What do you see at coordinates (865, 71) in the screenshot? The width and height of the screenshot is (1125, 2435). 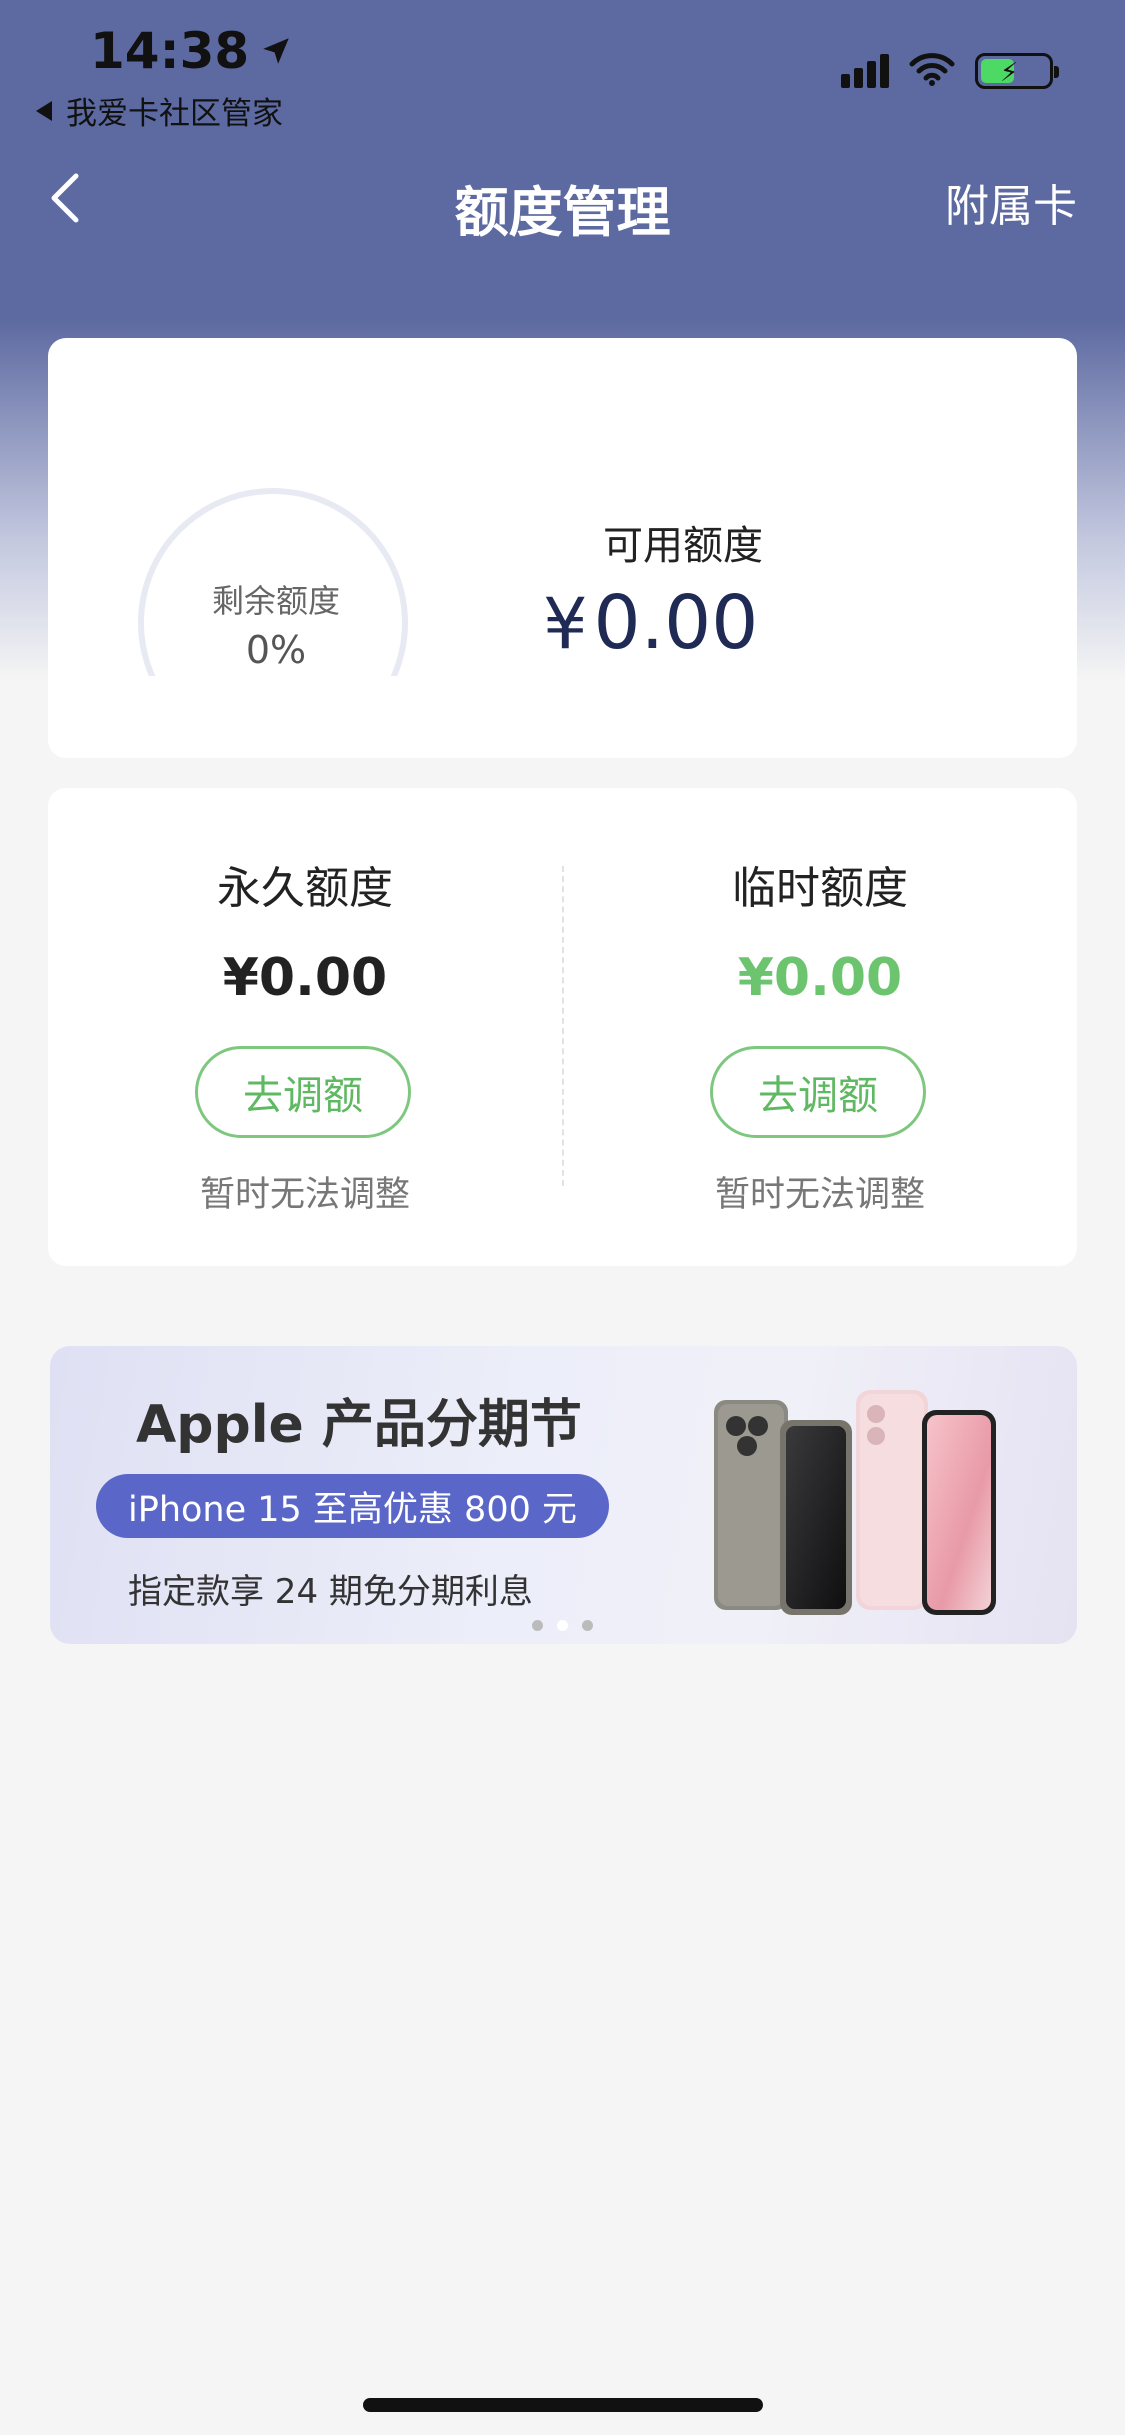 I see `cellular-signal-icon` at bounding box center [865, 71].